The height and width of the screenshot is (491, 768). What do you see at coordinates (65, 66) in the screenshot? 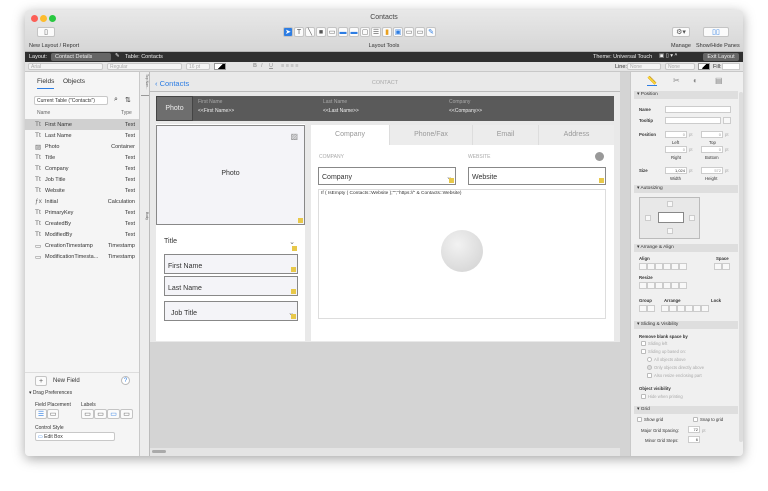
I see `font-select: Arial` at bounding box center [65, 66].